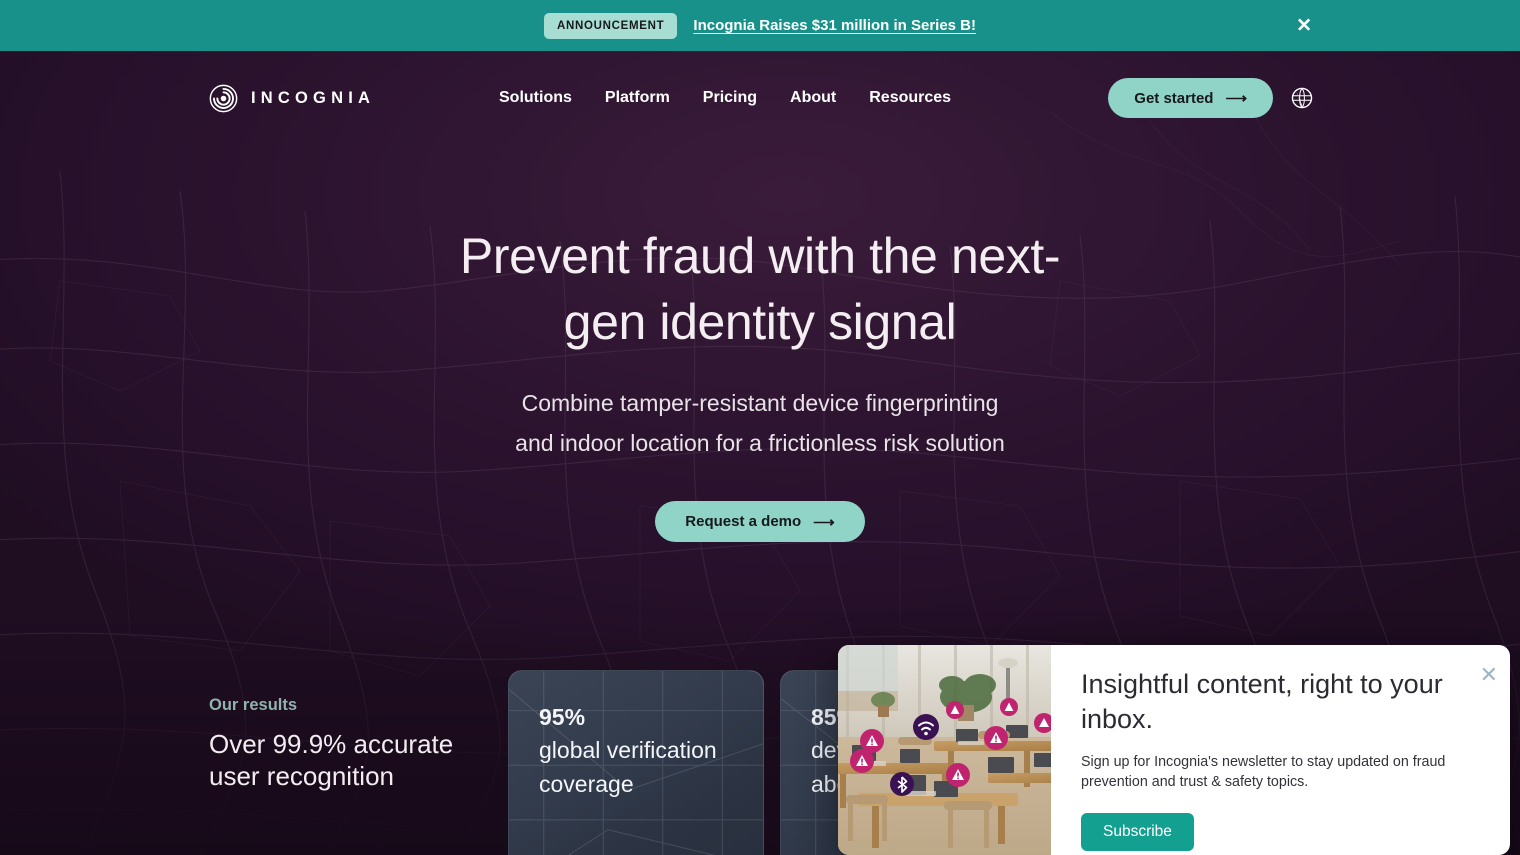 The height and width of the screenshot is (855, 1520). What do you see at coordinates (331, 760) in the screenshot?
I see `results-headline: Over 99.9% accurate user recognition` at bounding box center [331, 760].